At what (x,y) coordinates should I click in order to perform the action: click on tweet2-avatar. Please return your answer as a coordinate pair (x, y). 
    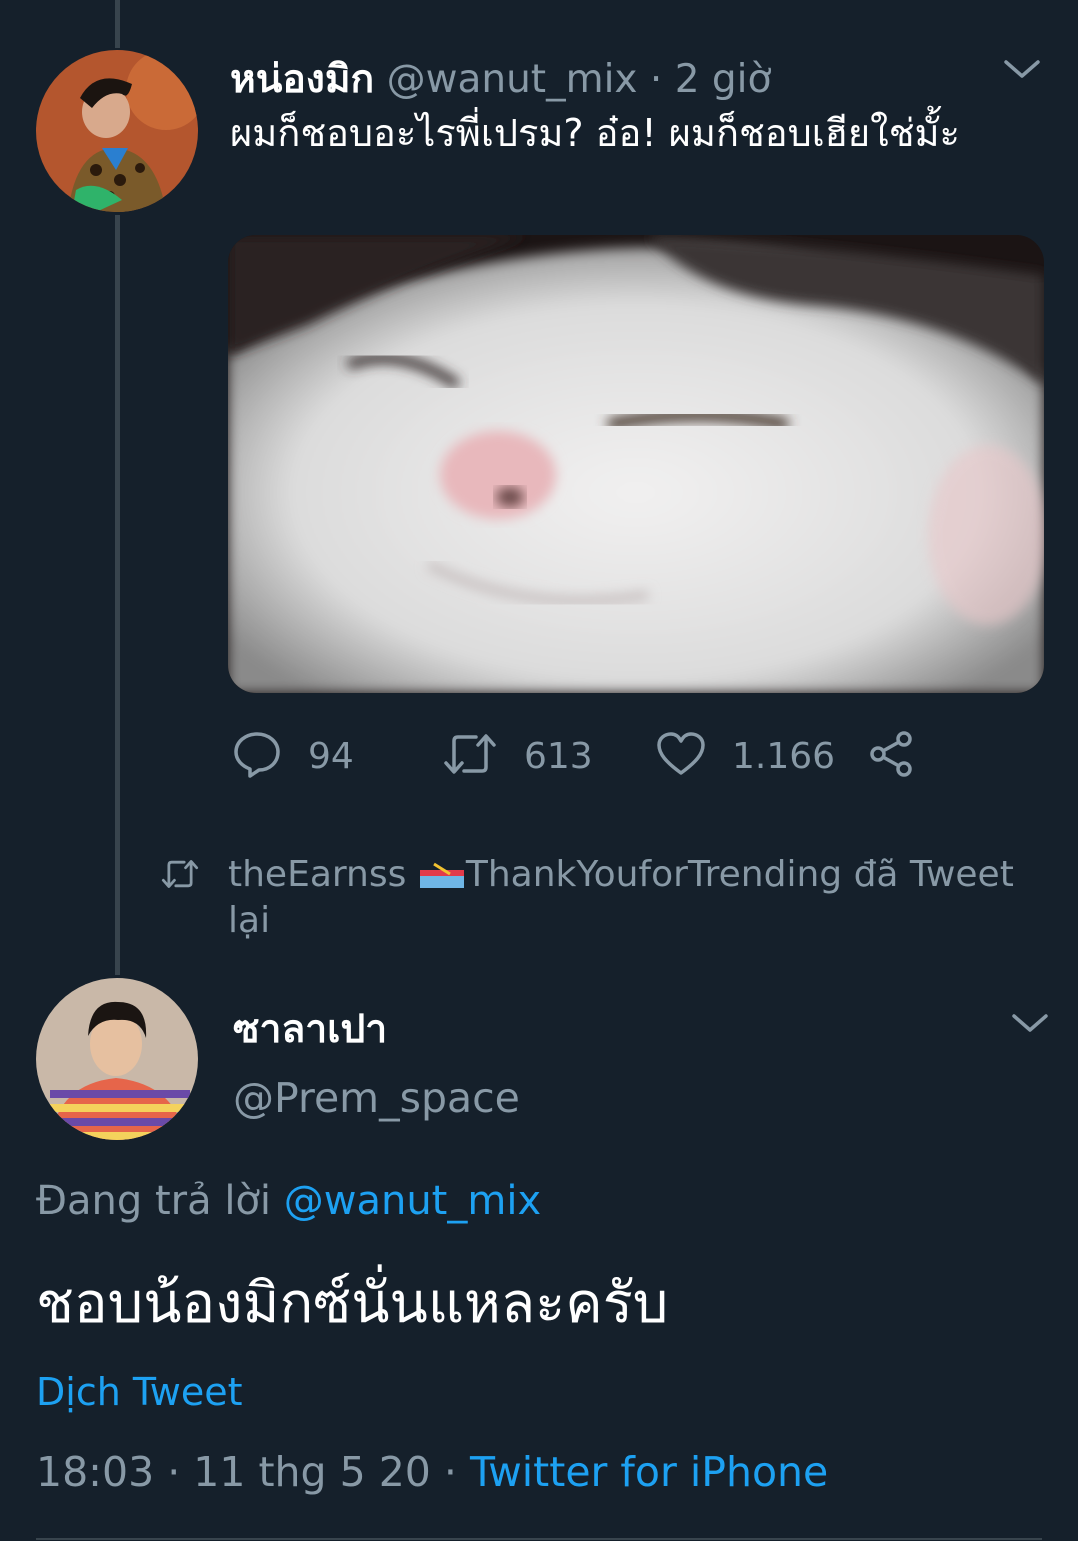
    Looking at the image, I should click on (117, 1059).